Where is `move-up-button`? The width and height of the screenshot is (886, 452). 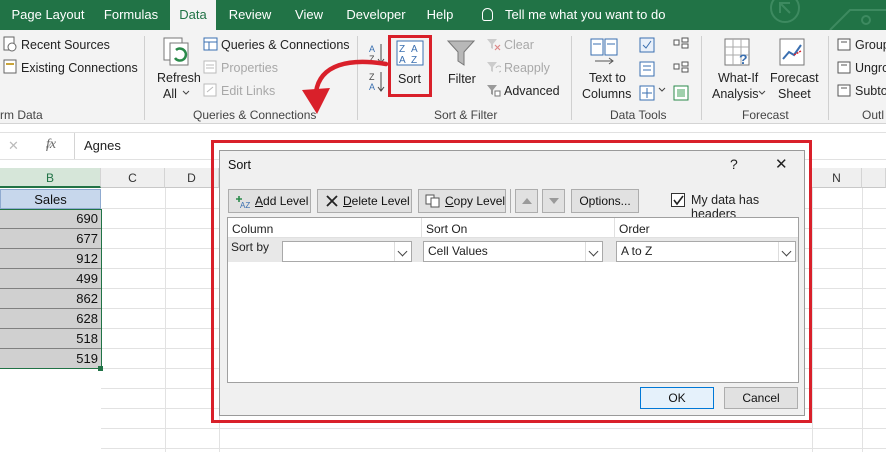
move-up-button is located at coordinates (526, 201).